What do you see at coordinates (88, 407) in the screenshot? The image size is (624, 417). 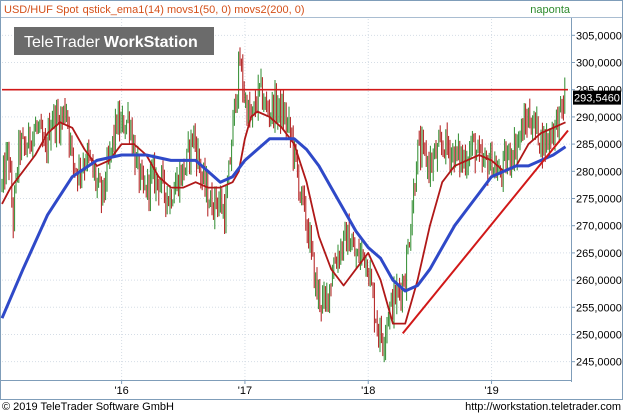 I see `copyright-text: © 2019 TeleTrader Software GmbH` at bounding box center [88, 407].